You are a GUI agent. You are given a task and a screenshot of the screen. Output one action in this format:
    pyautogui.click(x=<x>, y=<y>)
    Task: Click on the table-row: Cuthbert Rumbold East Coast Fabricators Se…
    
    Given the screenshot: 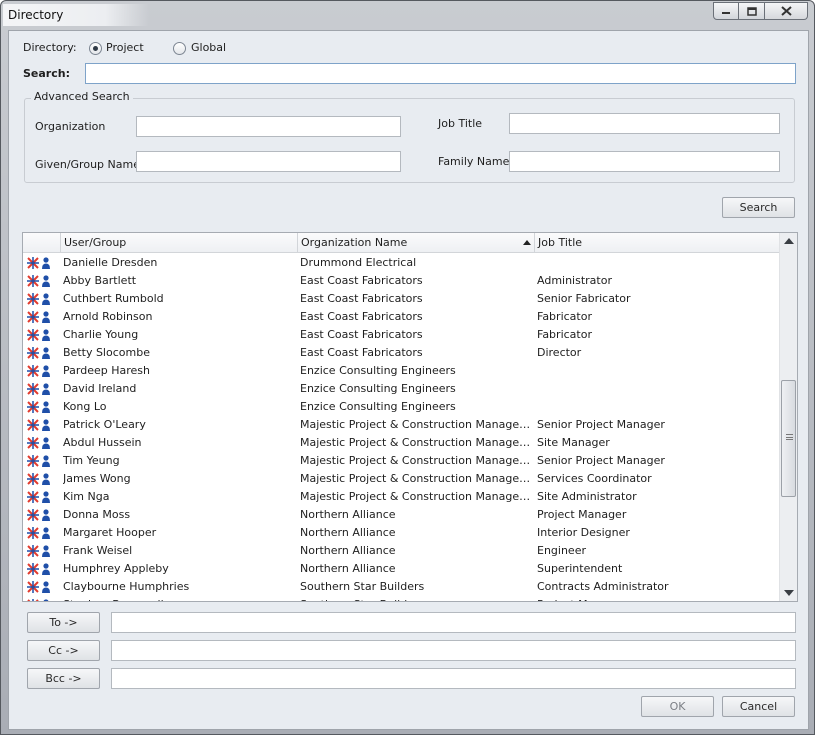 What is the action you would take?
    pyautogui.click(x=401, y=299)
    